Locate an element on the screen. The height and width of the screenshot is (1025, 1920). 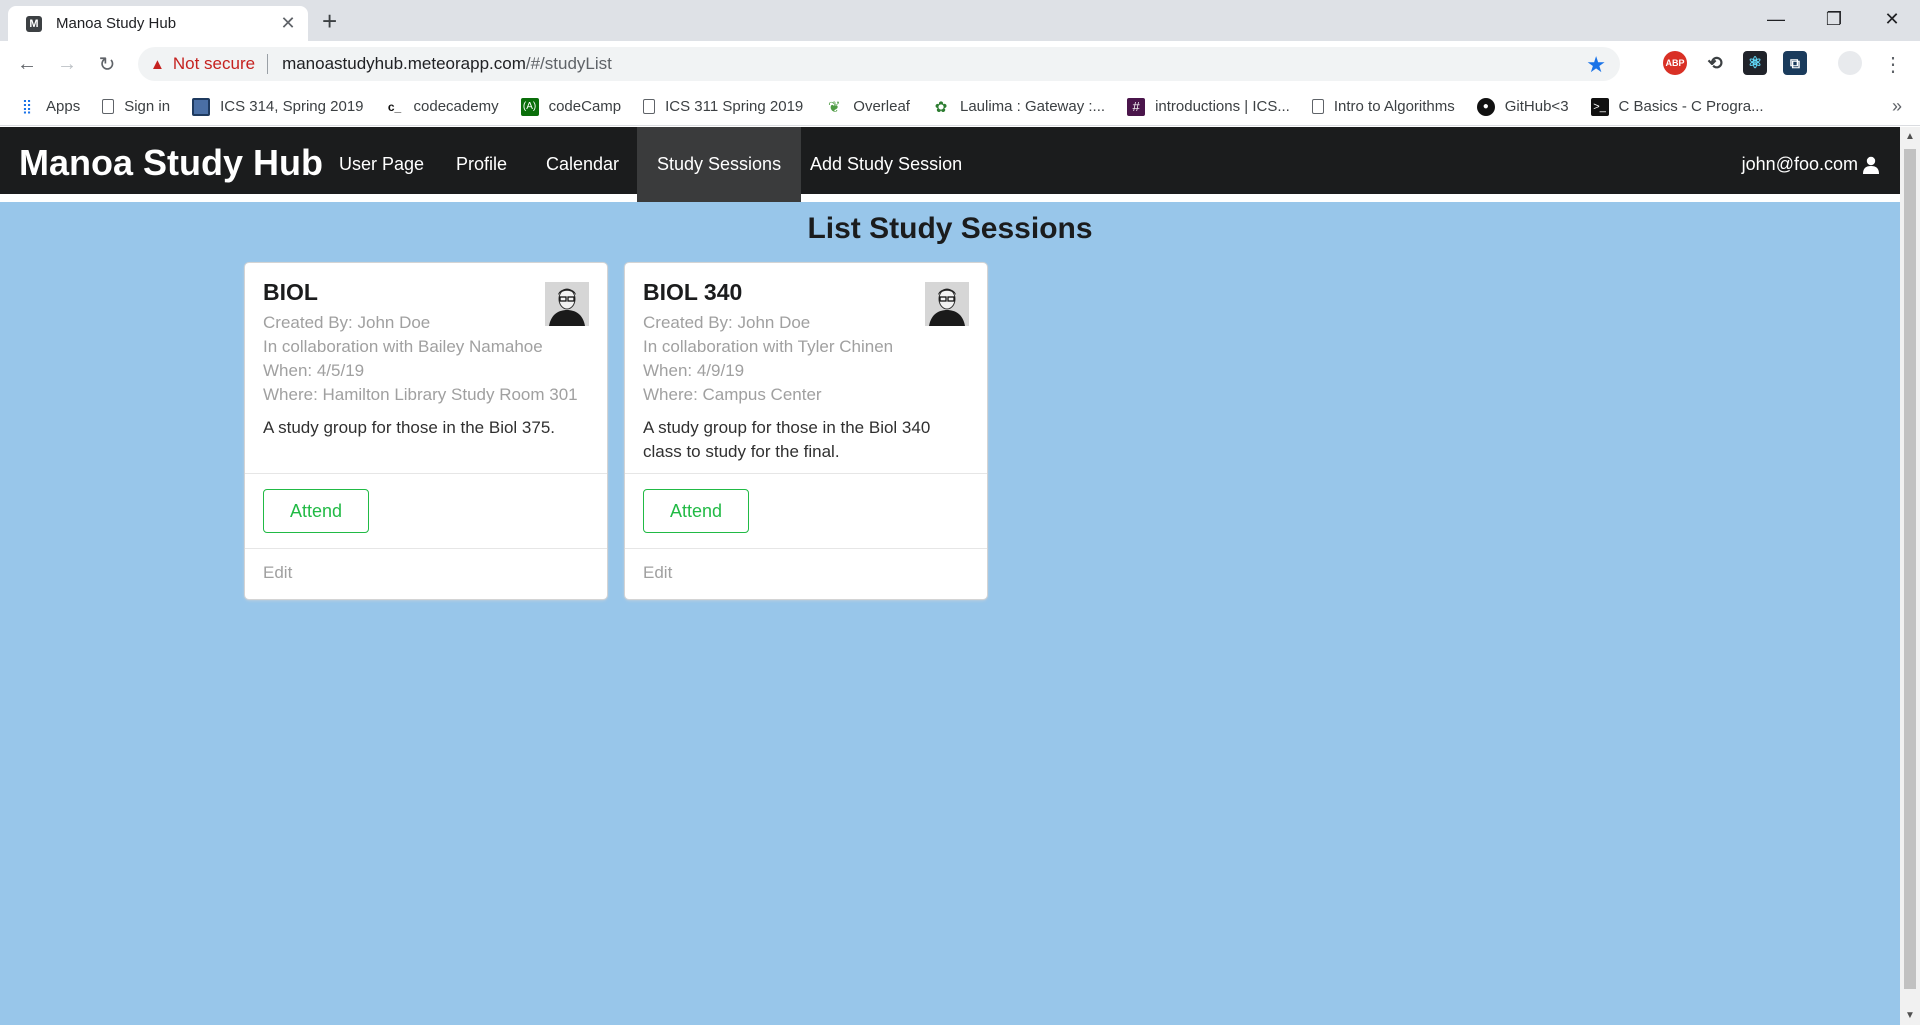
collaboration: In collaboration with Tyler Chinen is located at coordinates (768, 346).